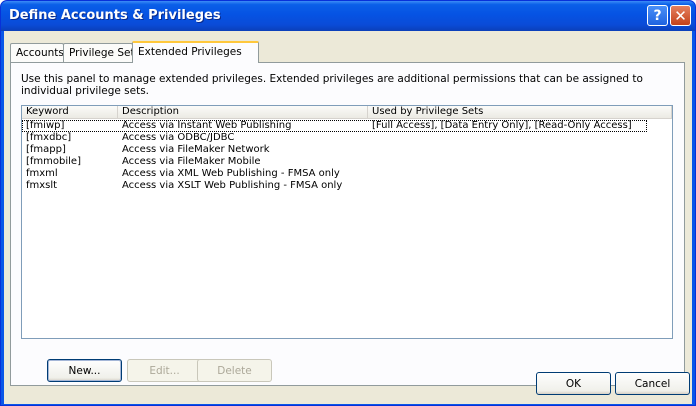 The width and height of the screenshot is (696, 406). Describe the element at coordinates (195, 52) in the screenshot. I see `tab-extended-privileges: Extended Privileges` at that location.